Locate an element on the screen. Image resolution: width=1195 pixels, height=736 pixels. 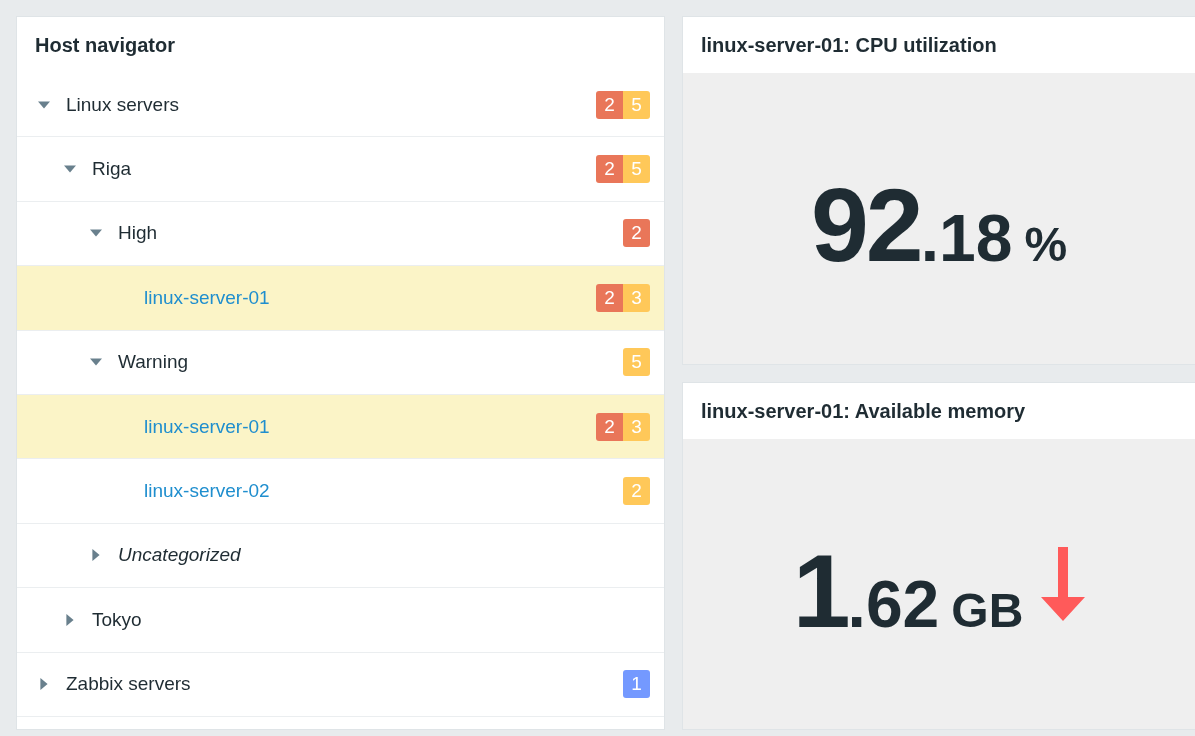
group-label: Uncategorized is located at coordinates (179, 555).